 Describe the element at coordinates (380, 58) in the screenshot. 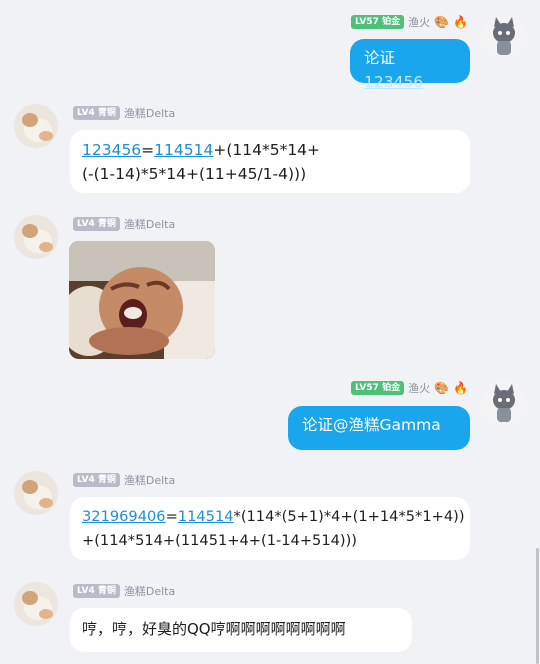

I see `message-text: 论证` at that location.